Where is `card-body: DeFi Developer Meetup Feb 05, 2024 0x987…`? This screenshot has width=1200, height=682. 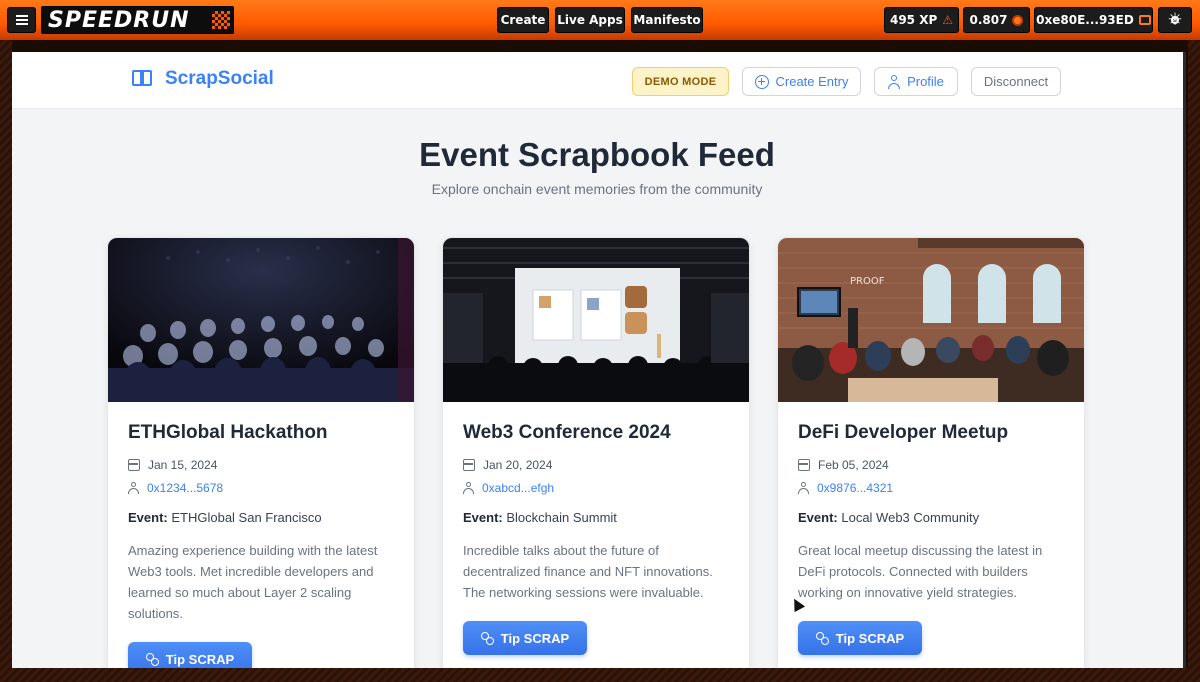
card-body: DeFi Developer Meetup Feb 05, 2024 0x987… is located at coordinates (933, 528).